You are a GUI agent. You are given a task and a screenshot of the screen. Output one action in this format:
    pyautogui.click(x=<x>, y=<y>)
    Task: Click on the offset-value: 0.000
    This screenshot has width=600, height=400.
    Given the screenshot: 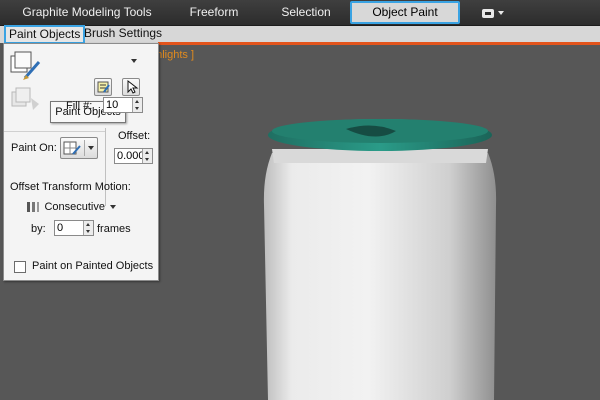 What is the action you would take?
    pyautogui.click(x=128, y=156)
    